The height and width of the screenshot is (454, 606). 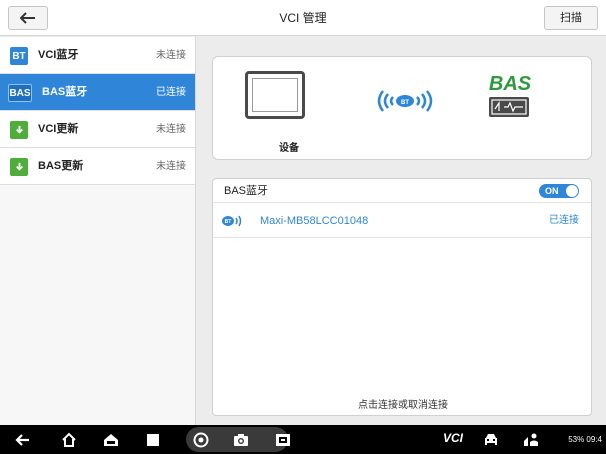 I want to click on device-name: Maxi-MB58LCC01048, so click(x=314, y=221).